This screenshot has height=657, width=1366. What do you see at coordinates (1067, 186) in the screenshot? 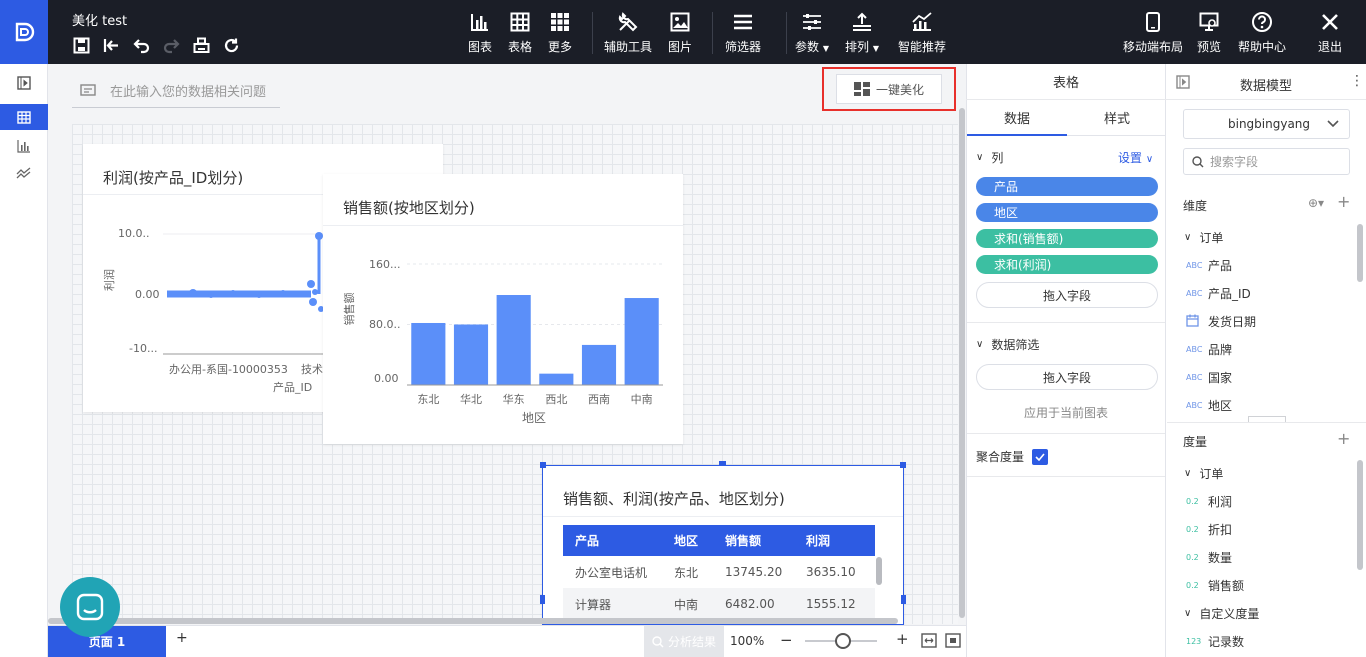
I see `column-pill: 产品` at bounding box center [1067, 186].